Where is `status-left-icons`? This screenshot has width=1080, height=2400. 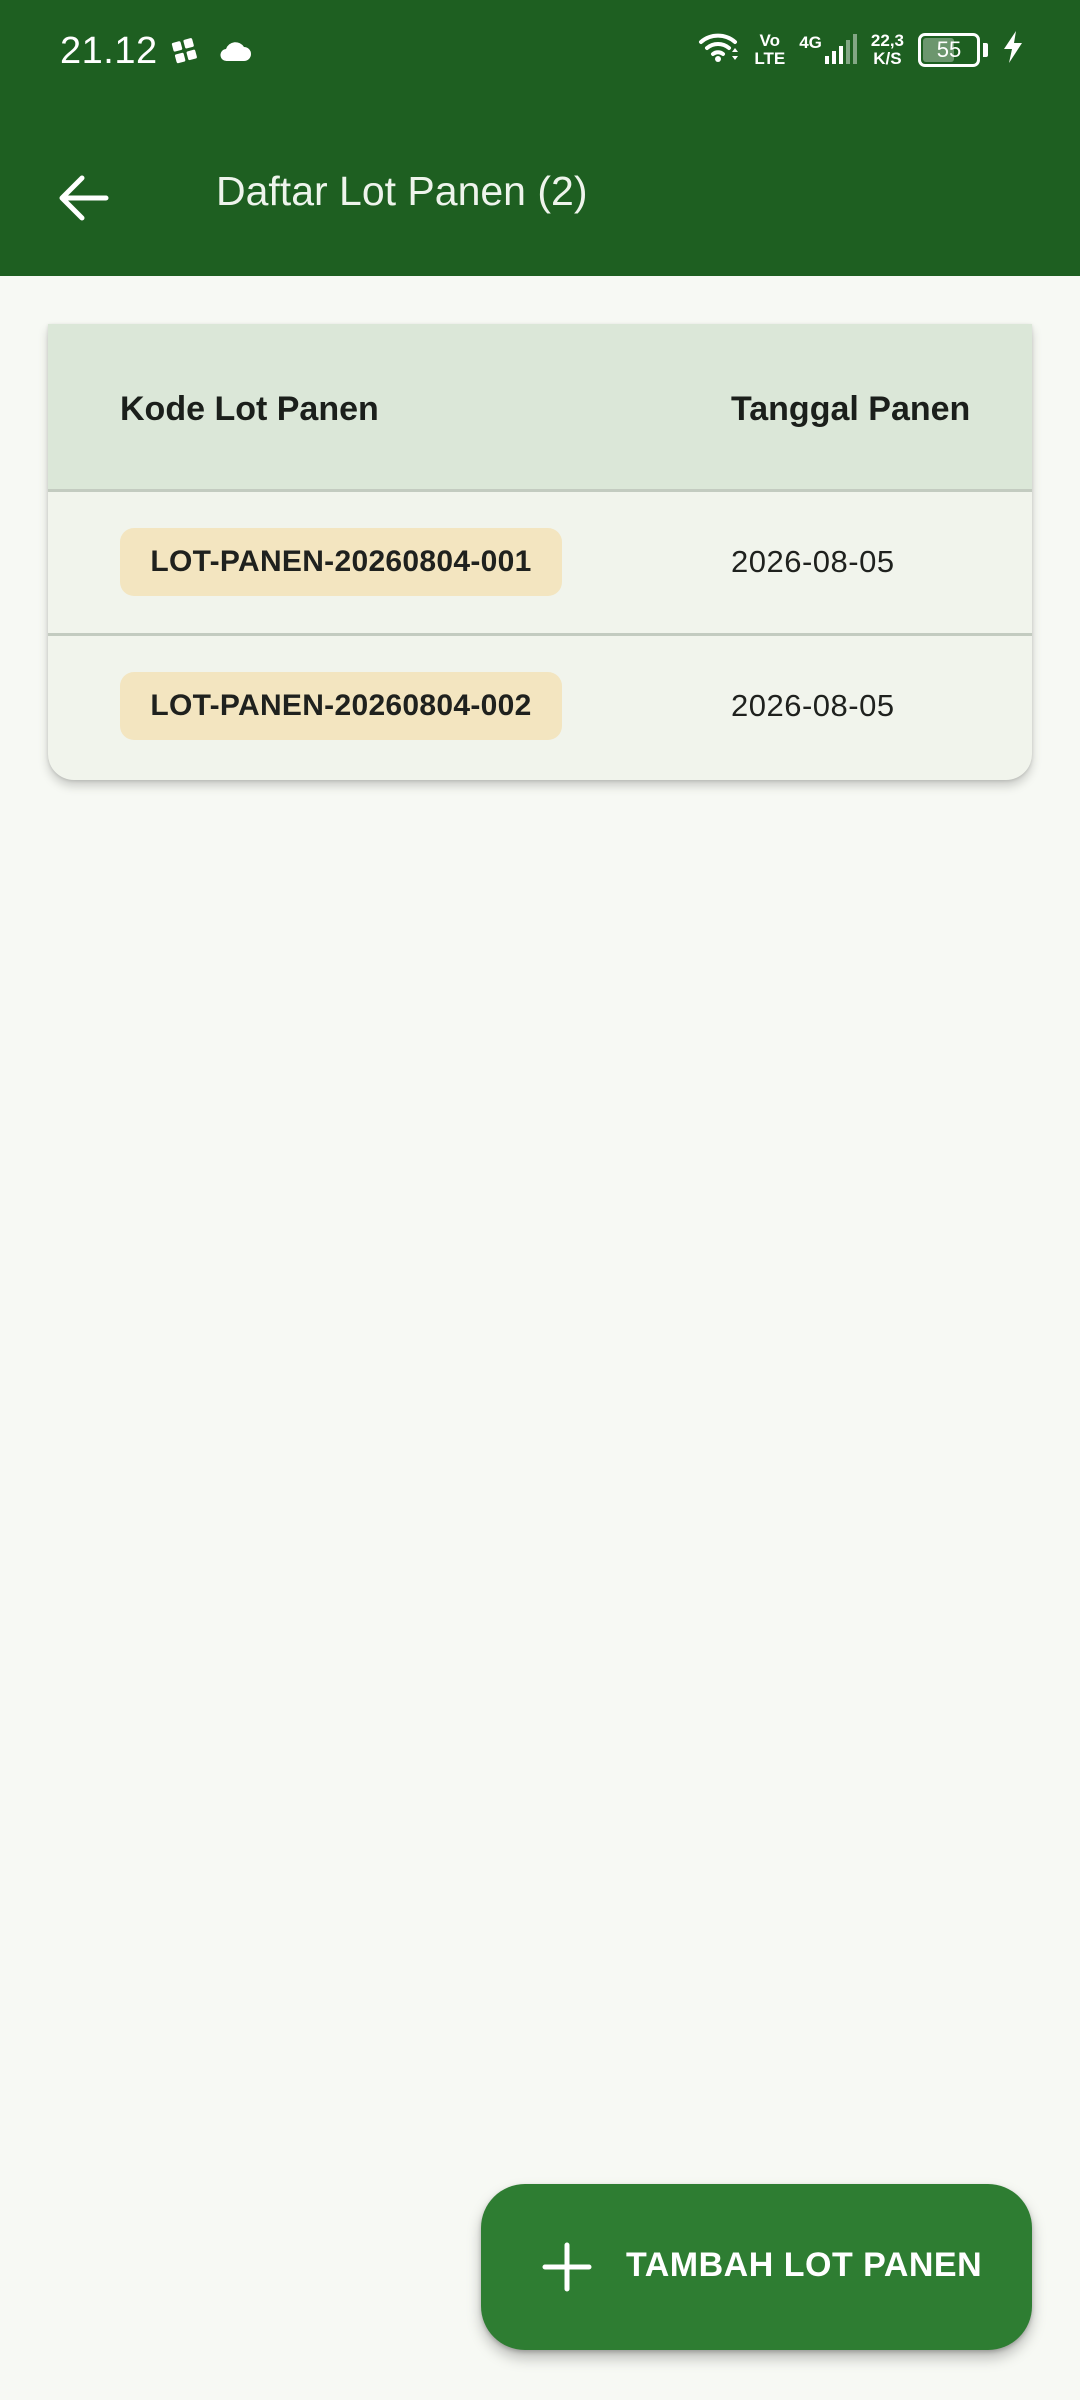
status-left-icons is located at coordinates (210, 53).